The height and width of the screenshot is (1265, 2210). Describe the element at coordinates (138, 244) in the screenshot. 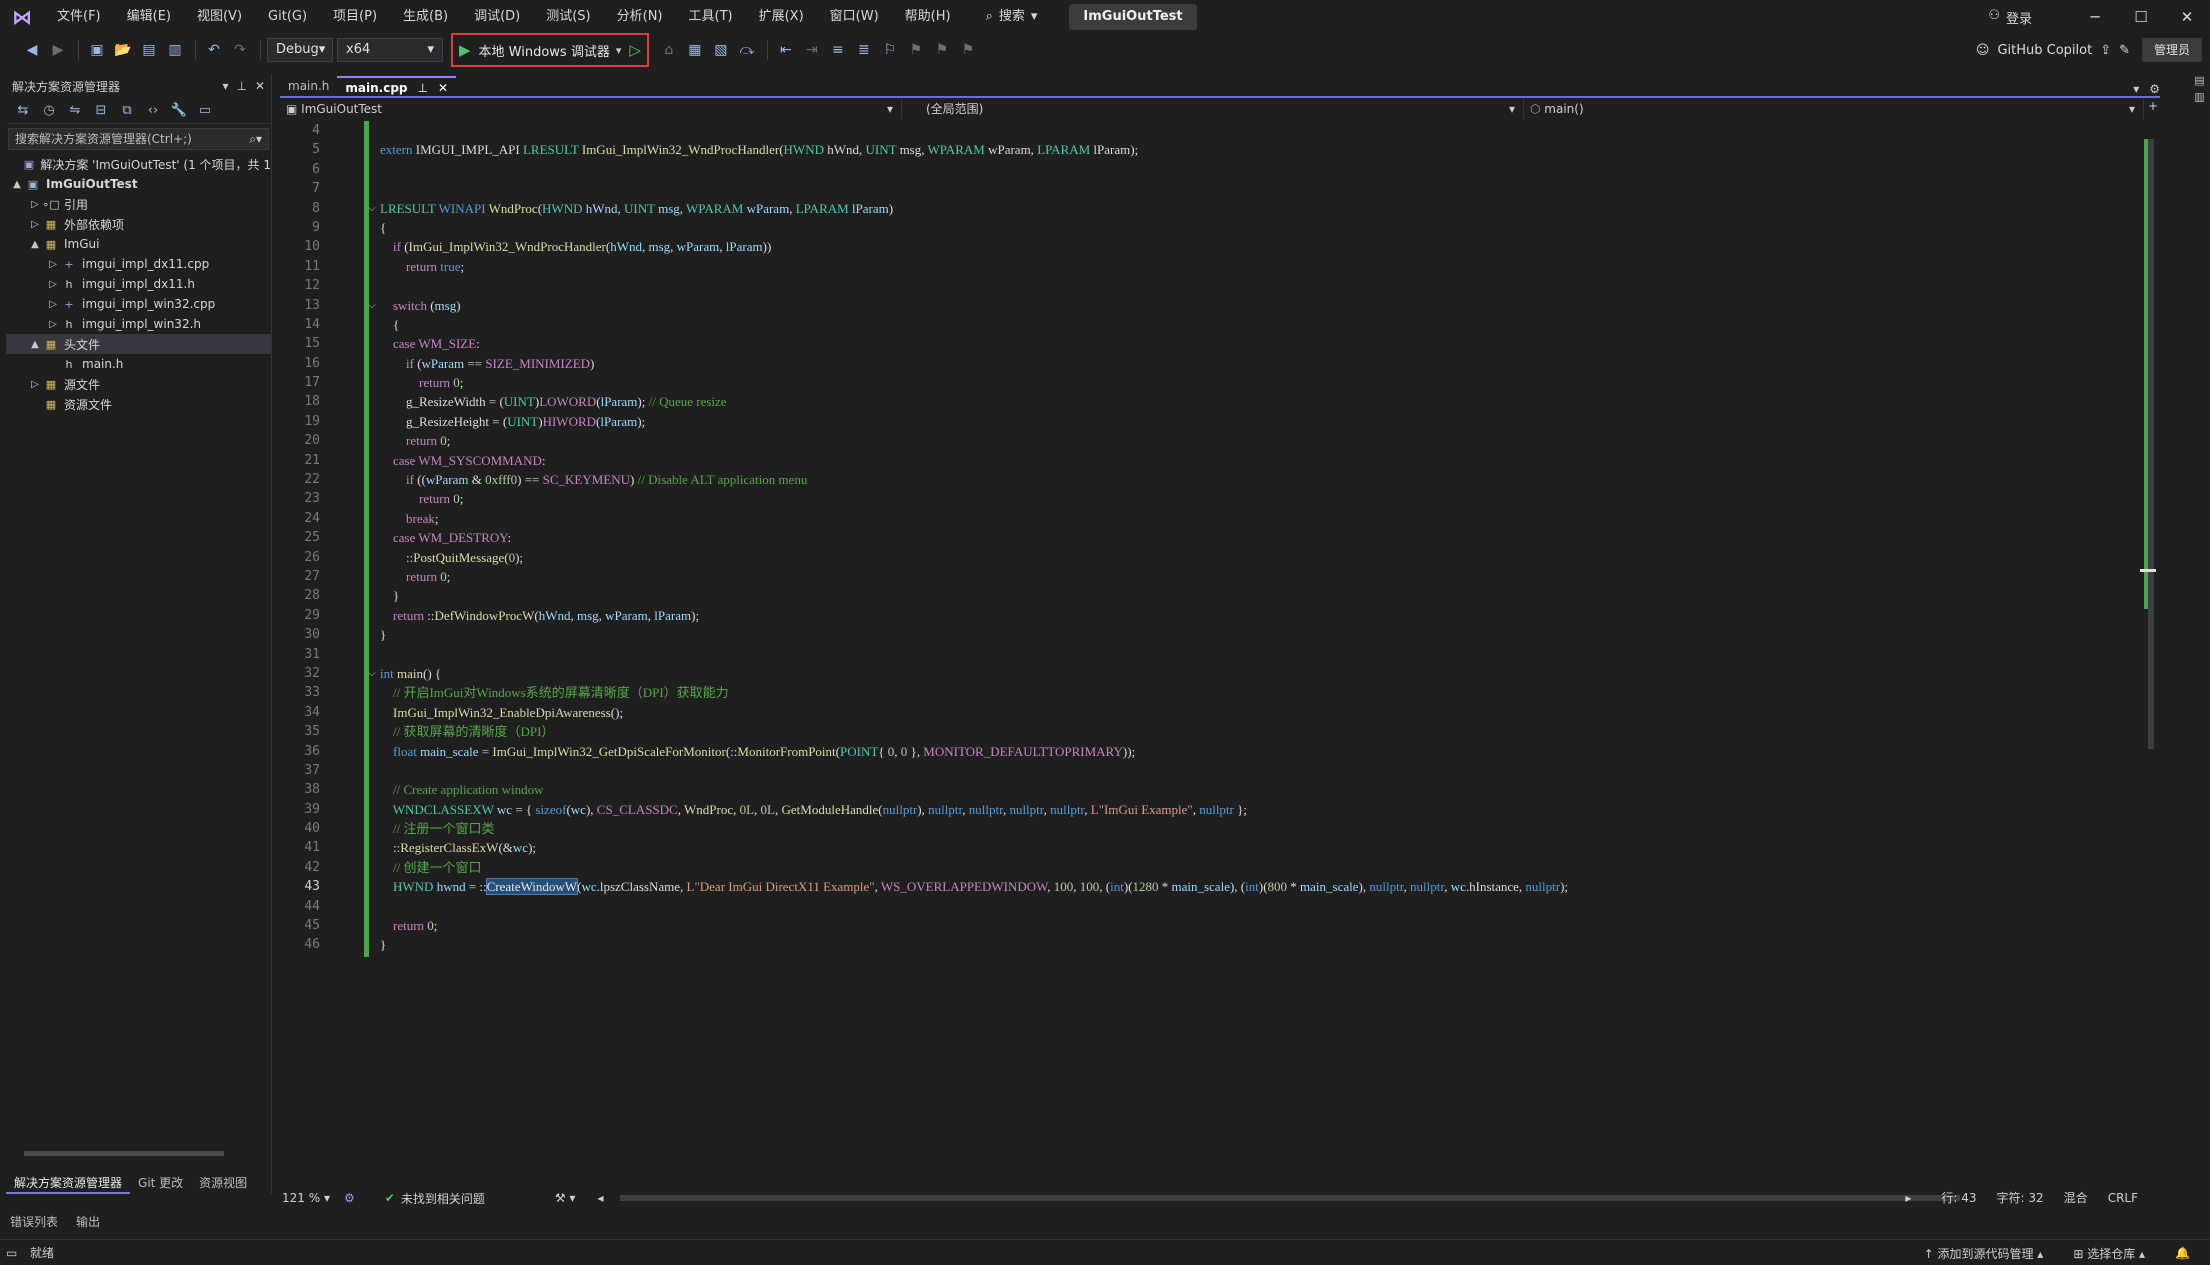

I see `tree-item: ▲ ▦ ImGui` at that location.